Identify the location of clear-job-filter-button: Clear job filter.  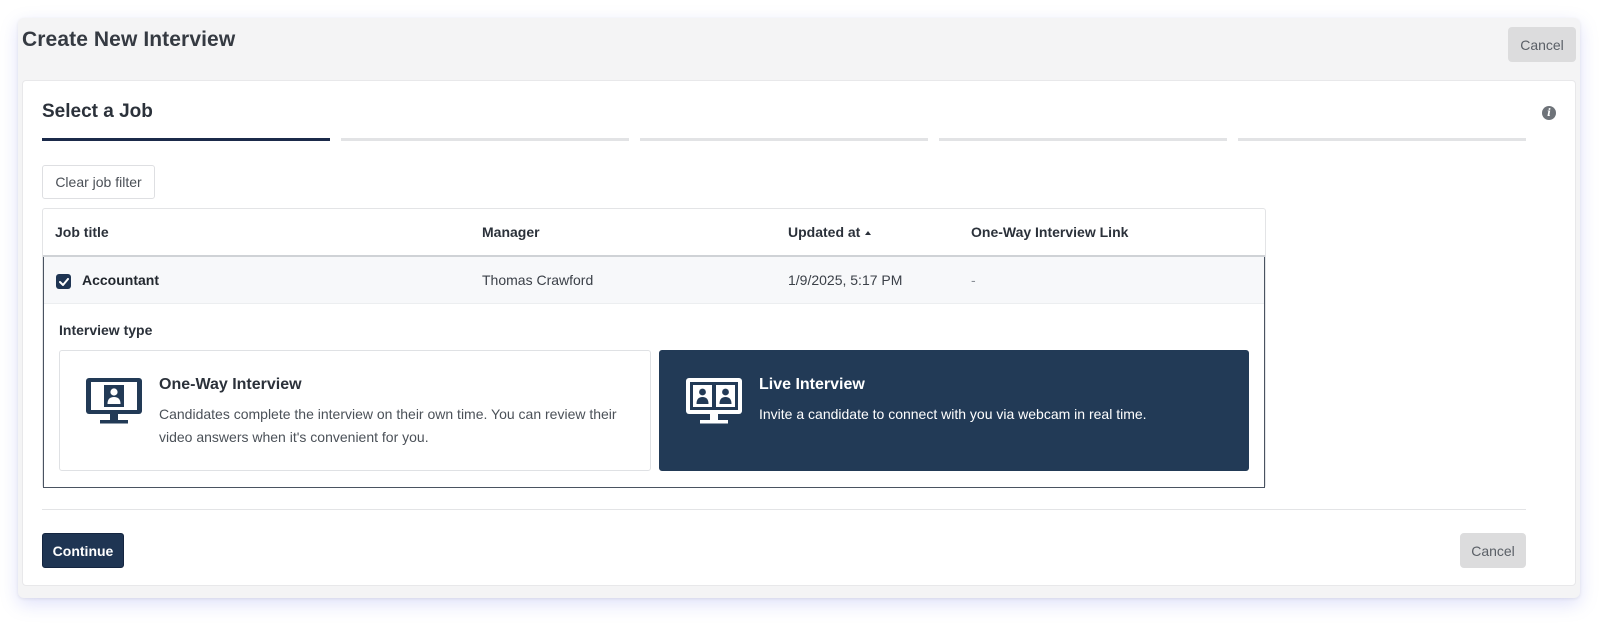
(98, 182).